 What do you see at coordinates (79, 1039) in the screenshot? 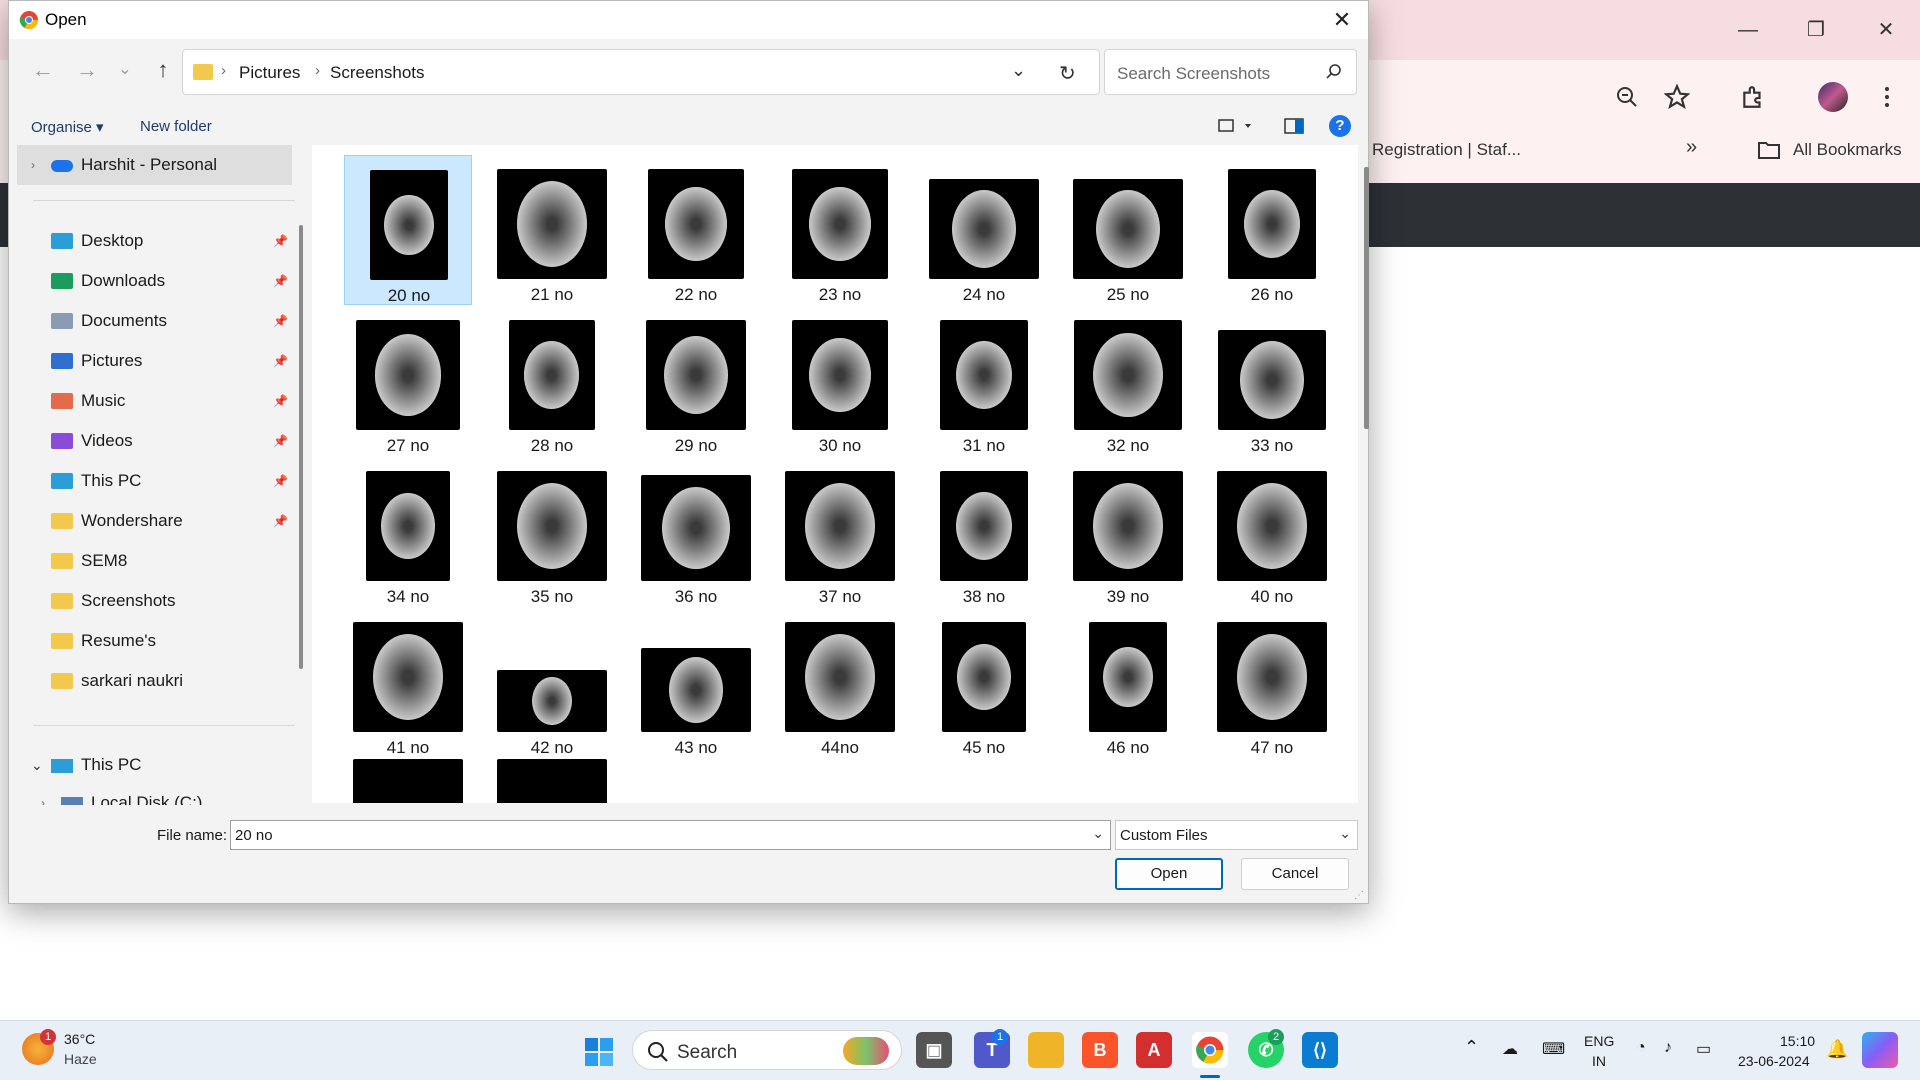
I see `weather-temp: 36°C` at bounding box center [79, 1039].